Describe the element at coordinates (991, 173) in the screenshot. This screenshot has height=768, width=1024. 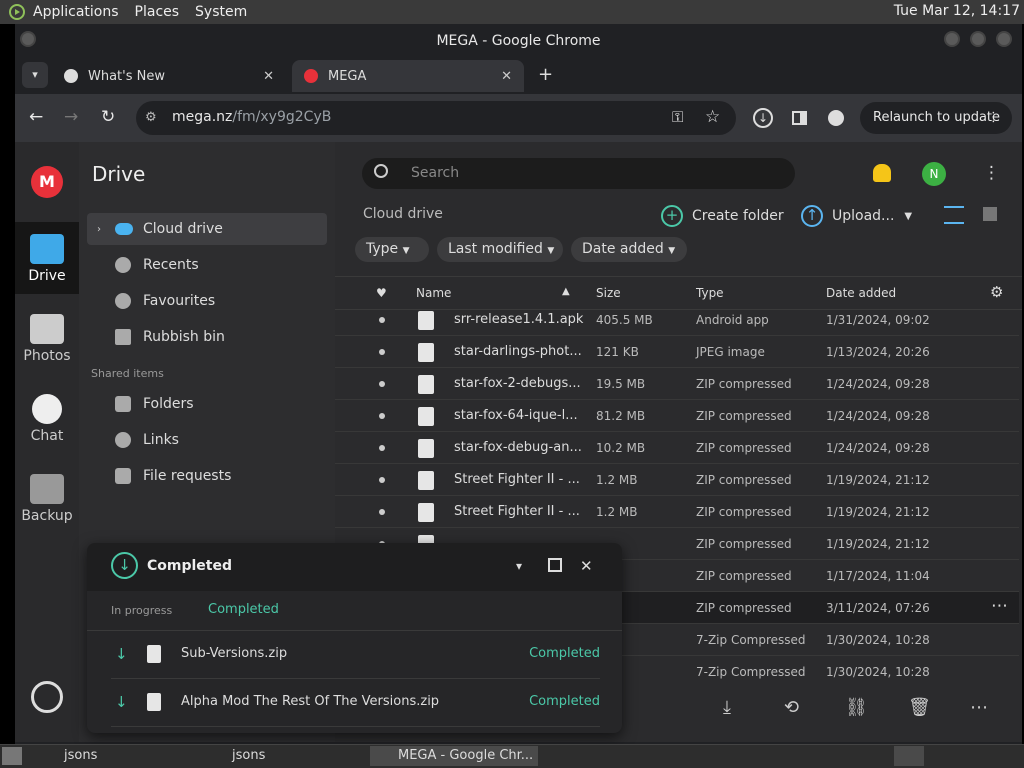
I see `more-menu-icon: ⋮` at that location.